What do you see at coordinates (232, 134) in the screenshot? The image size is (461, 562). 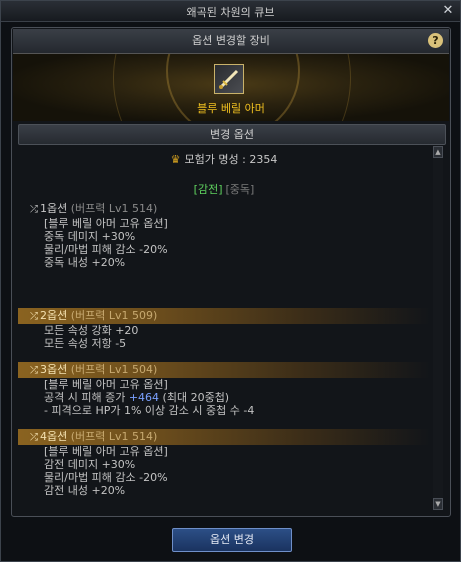 I see `change-options-header: 변경 옵션` at bounding box center [232, 134].